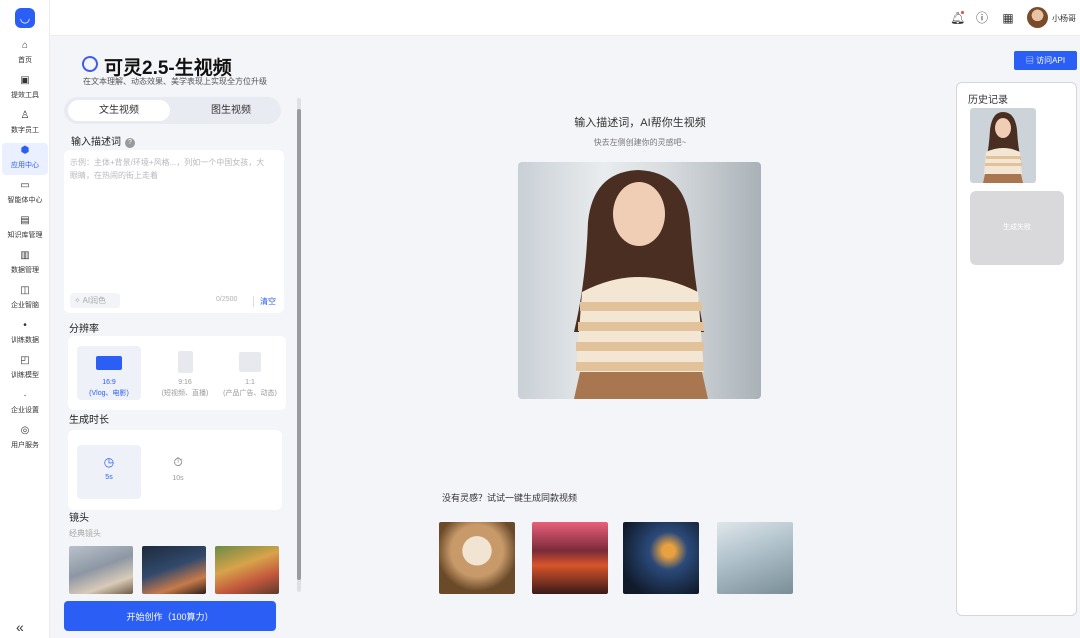 The image size is (1080, 638). Describe the element at coordinates (25, 439) in the screenshot. I see `sidebar-item-user-service: ◎ 用户服务` at that location.